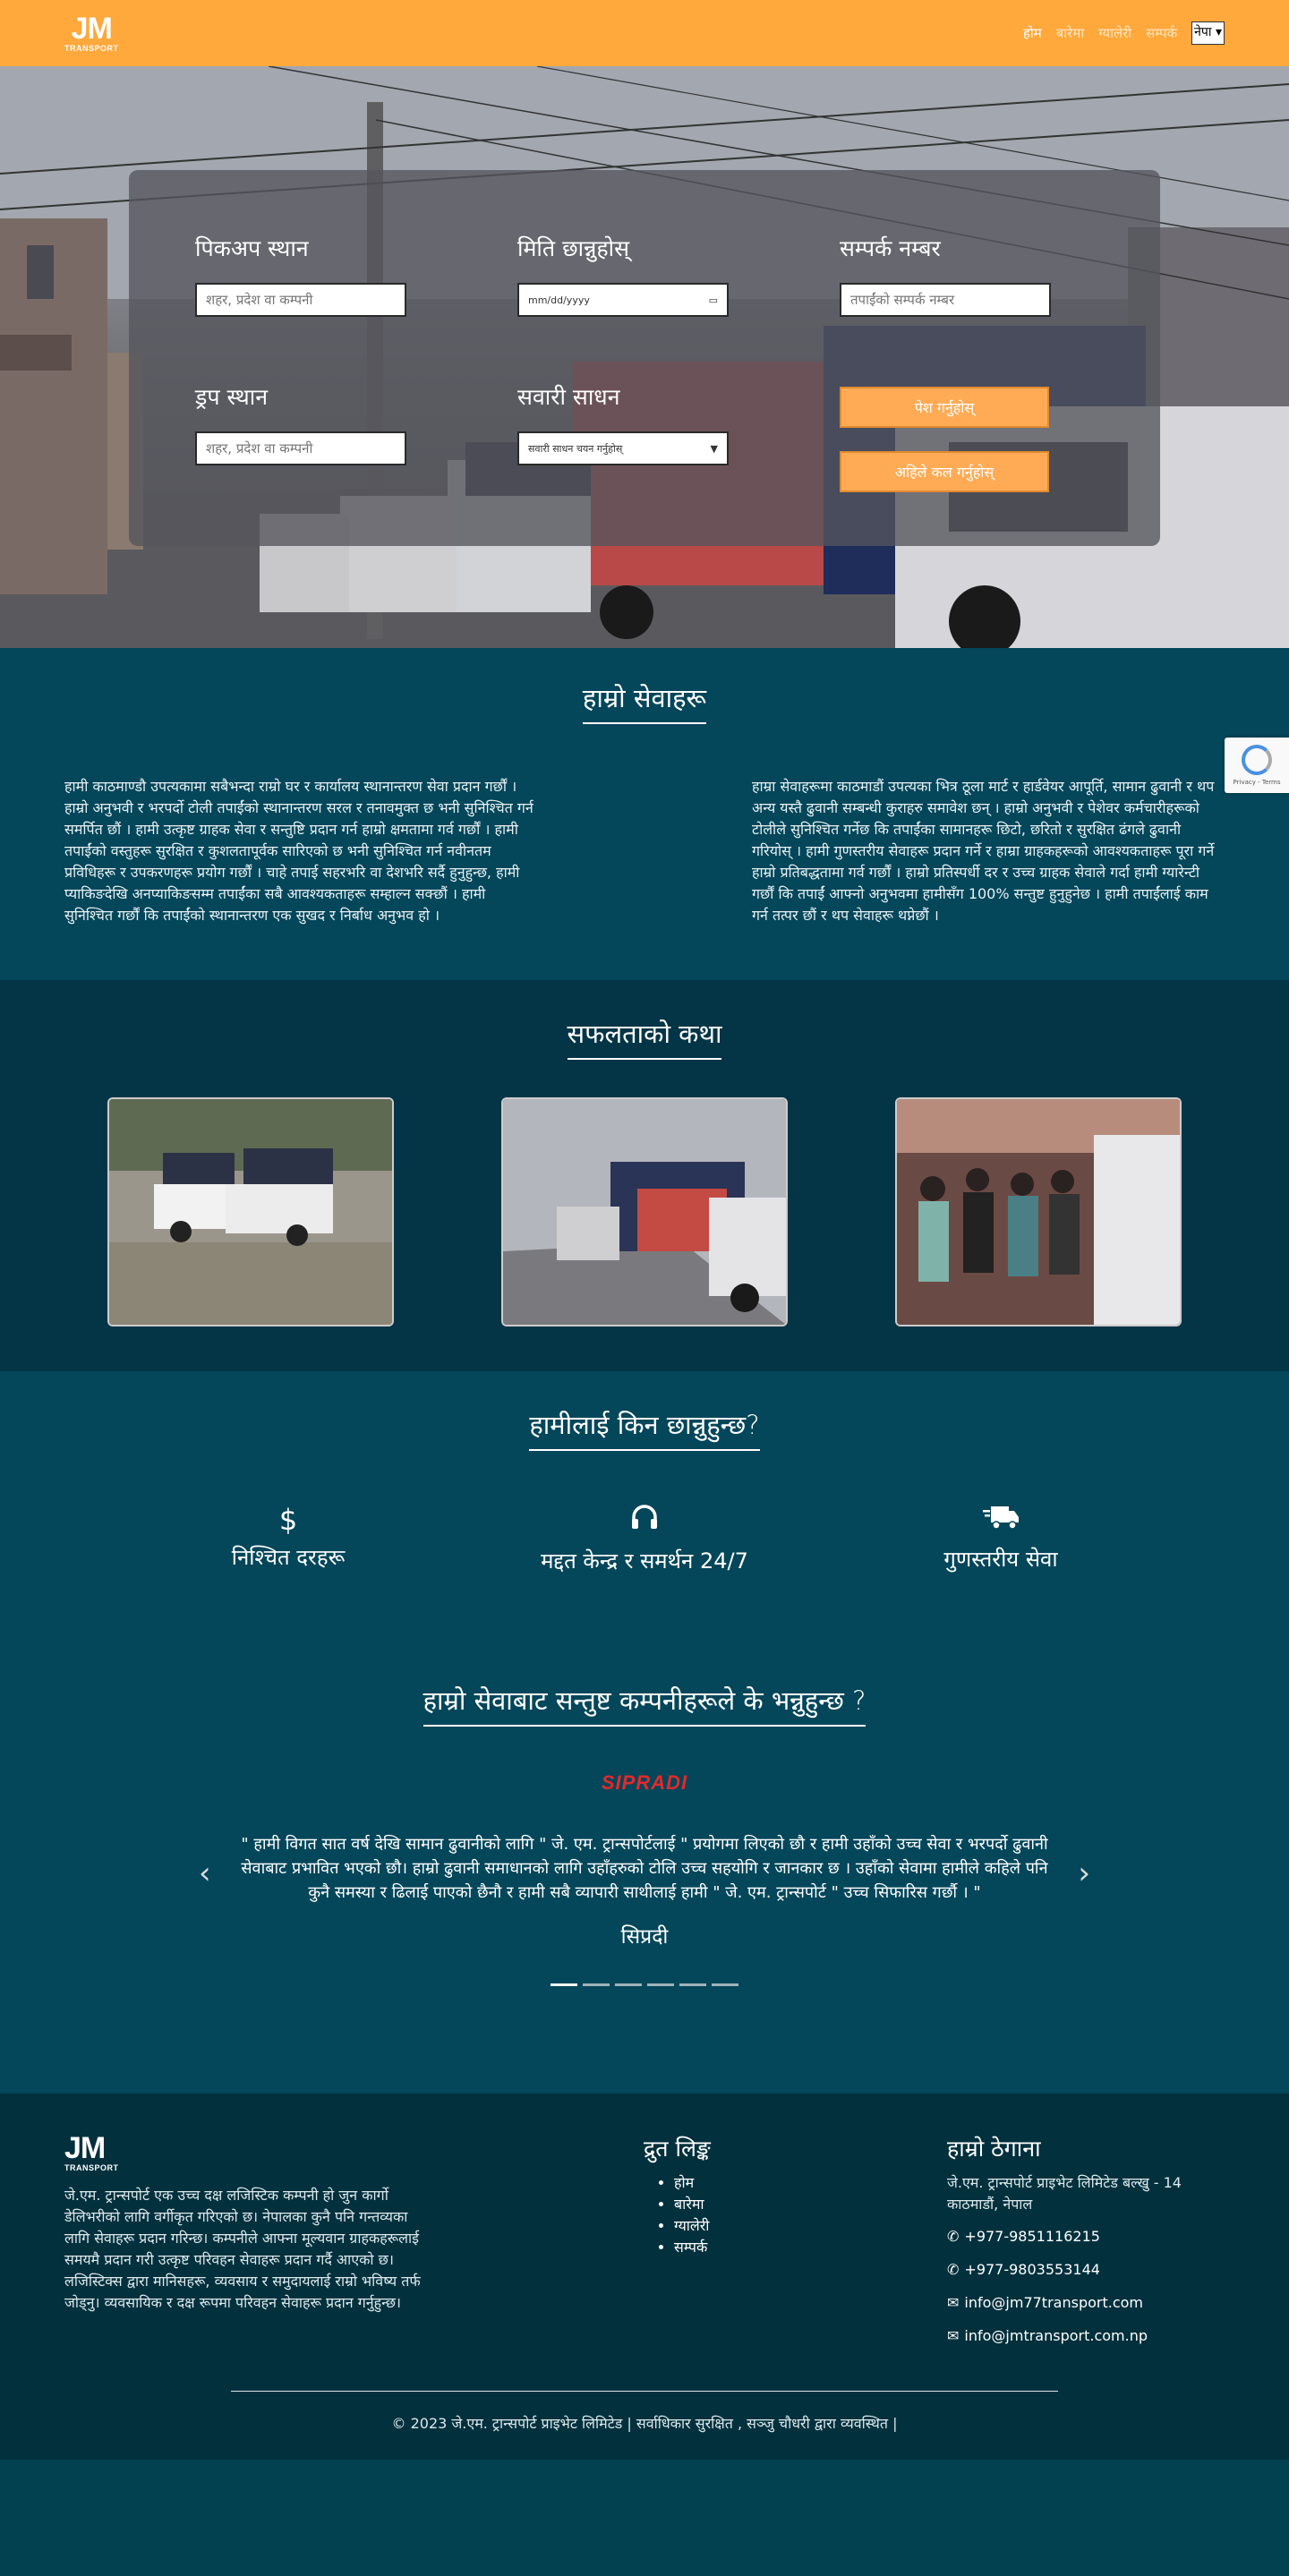 This screenshot has height=2576, width=1289. I want to click on story-photo-1-image, so click(251, 1212).